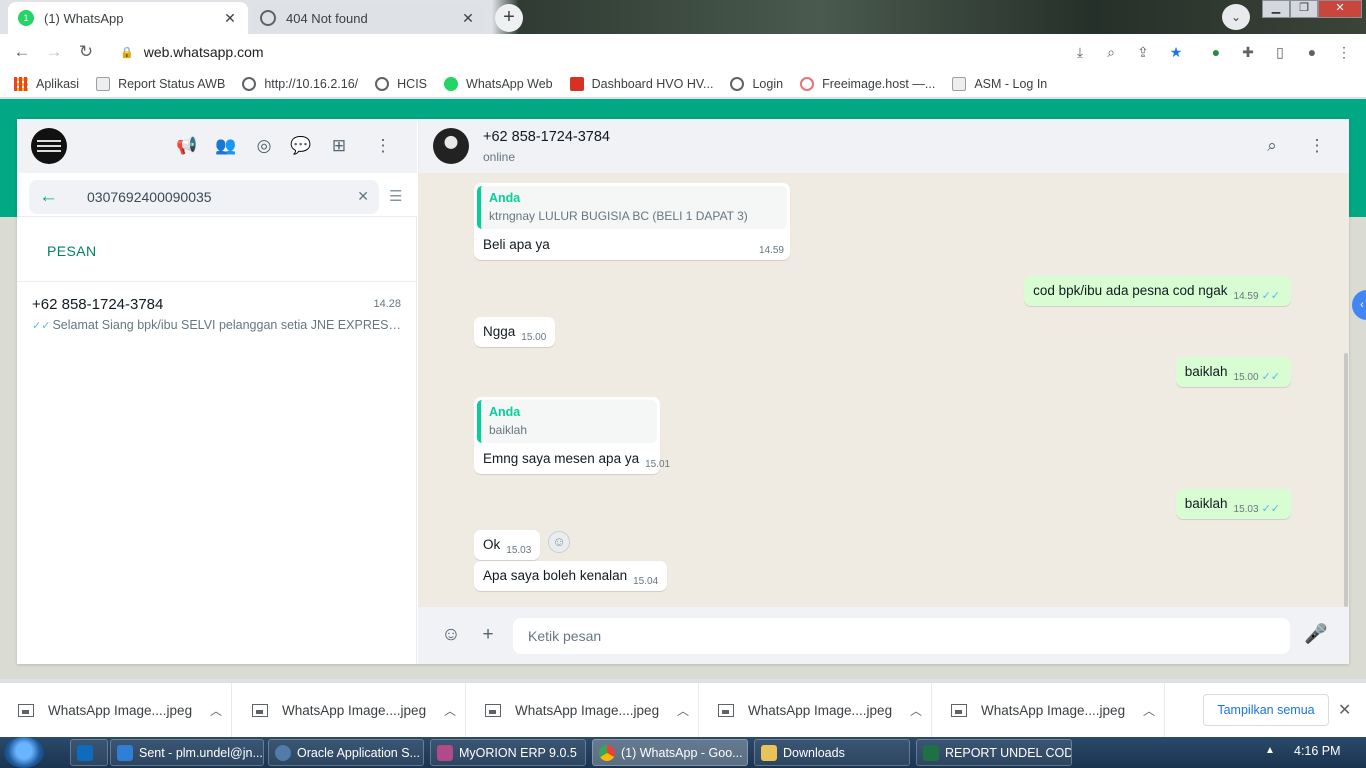 This screenshot has width=1366, height=768. I want to click on message-incoming: Ngga 15.00, so click(515, 332).